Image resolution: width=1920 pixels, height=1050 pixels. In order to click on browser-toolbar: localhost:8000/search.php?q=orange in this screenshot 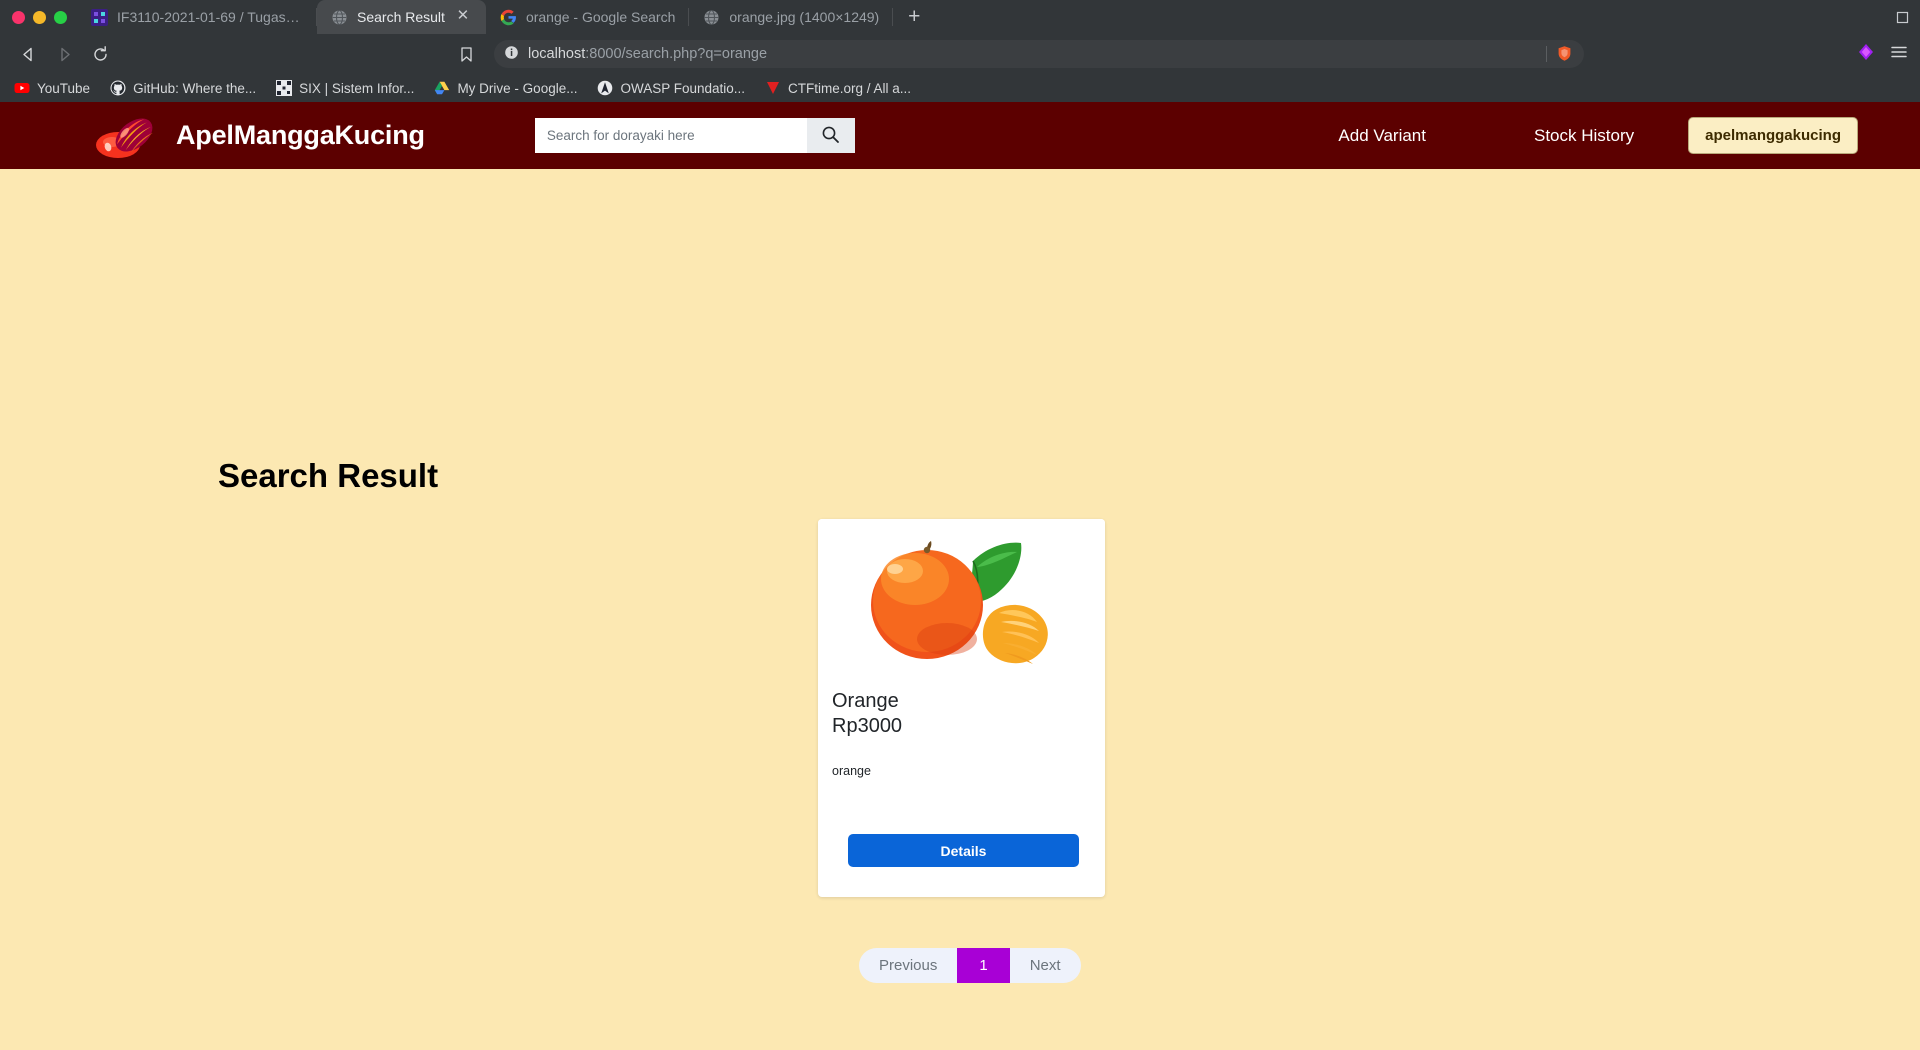, I will do `click(960, 54)`.